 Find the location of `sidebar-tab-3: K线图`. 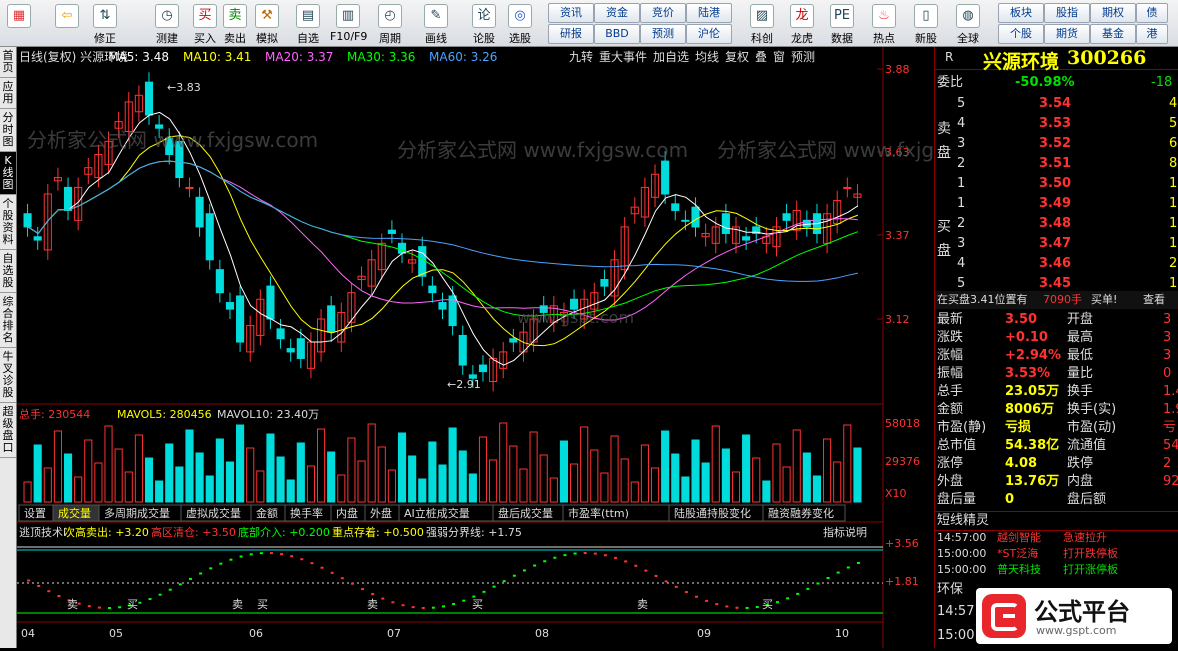

sidebar-tab-3: K线图 is located at coordinates (8, 173).